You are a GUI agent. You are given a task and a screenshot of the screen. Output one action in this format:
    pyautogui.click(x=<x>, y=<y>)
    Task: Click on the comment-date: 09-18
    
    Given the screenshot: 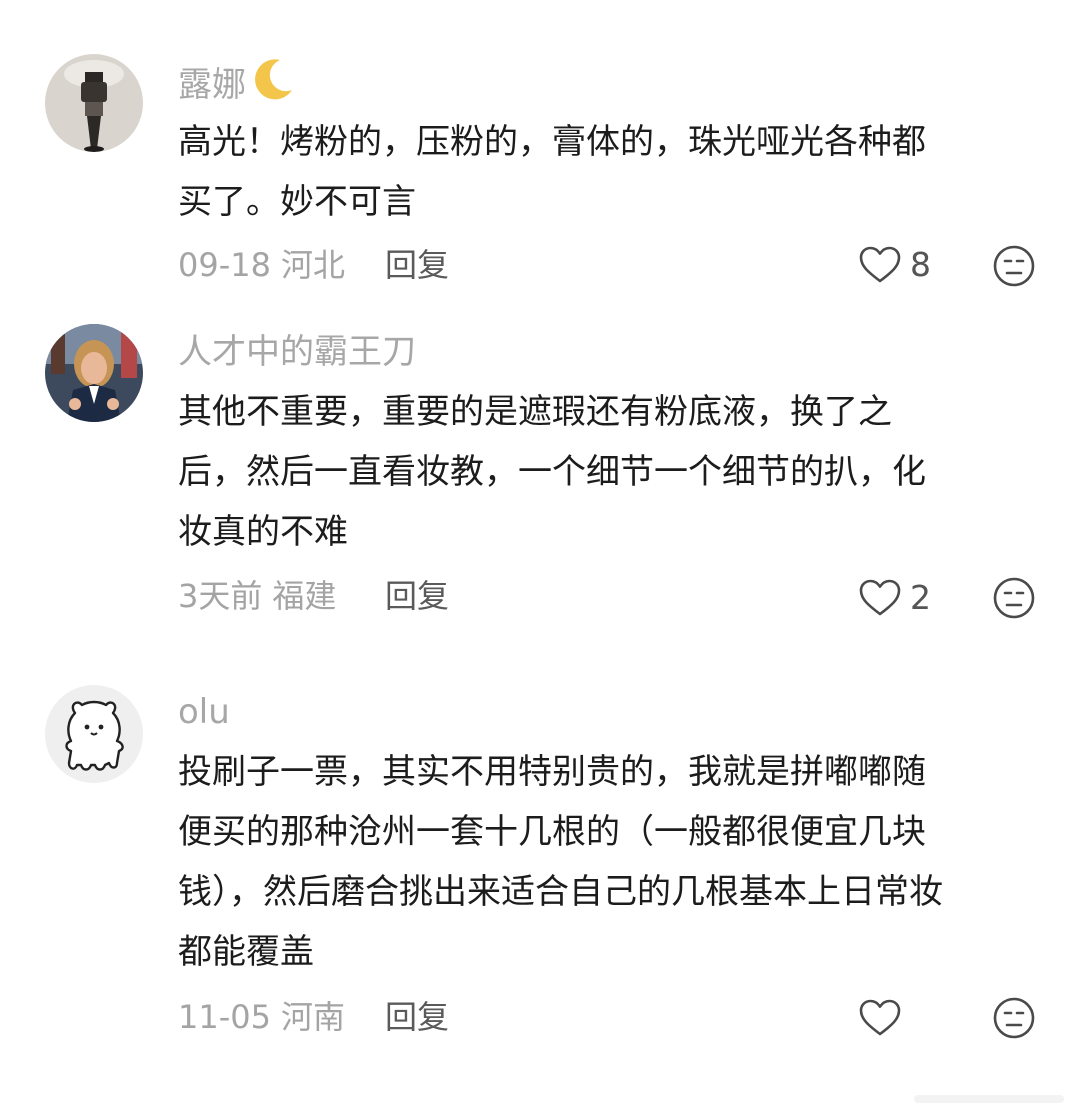 What is the action you would take?
    pyautogui.click(x=224, y=265)
    